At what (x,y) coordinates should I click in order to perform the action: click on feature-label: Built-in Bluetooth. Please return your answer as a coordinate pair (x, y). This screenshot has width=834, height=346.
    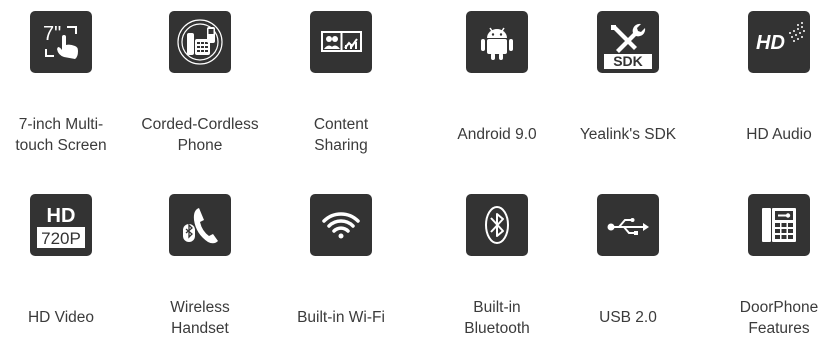
    Looking at the image, I should click on (497, 318).